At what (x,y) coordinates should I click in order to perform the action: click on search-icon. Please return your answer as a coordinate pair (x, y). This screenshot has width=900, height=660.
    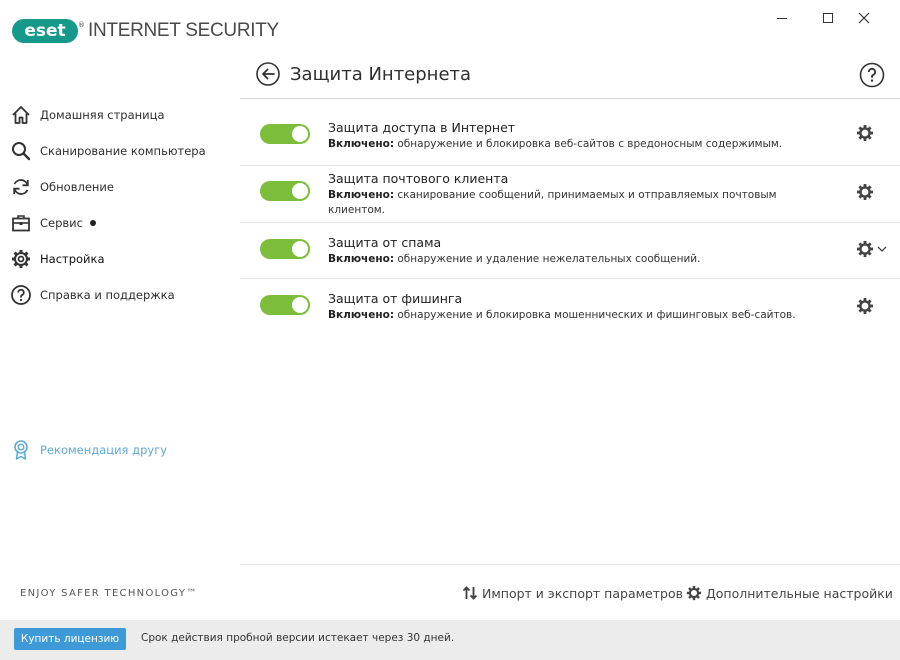
    Looking at the image, I should click on (21, 151).